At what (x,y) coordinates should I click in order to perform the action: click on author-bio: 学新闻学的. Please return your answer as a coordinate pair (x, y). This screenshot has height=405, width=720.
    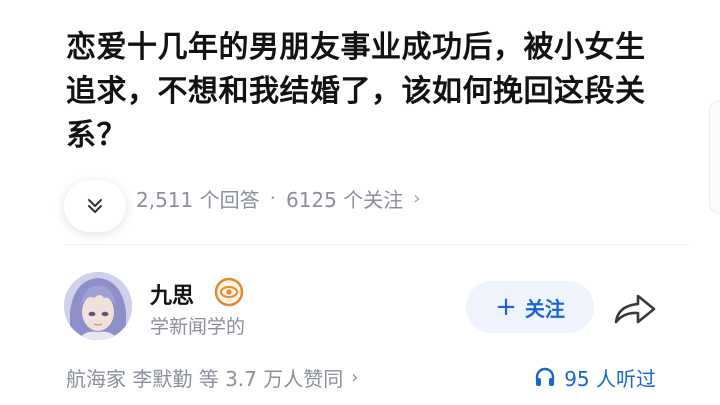
    Looking at the image, I should click on (198, 327).